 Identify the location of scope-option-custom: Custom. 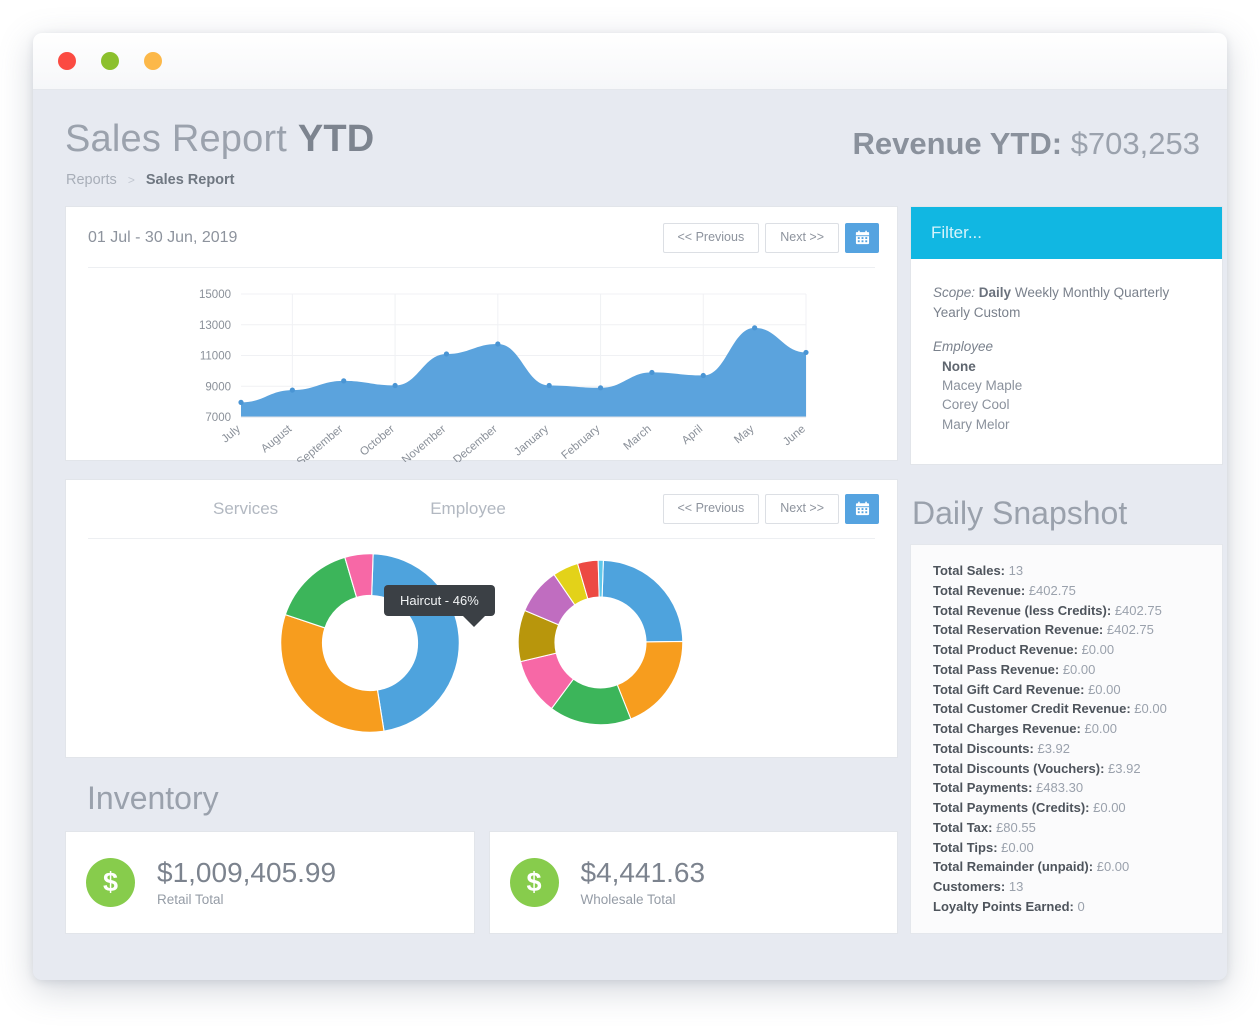
(997, 312).